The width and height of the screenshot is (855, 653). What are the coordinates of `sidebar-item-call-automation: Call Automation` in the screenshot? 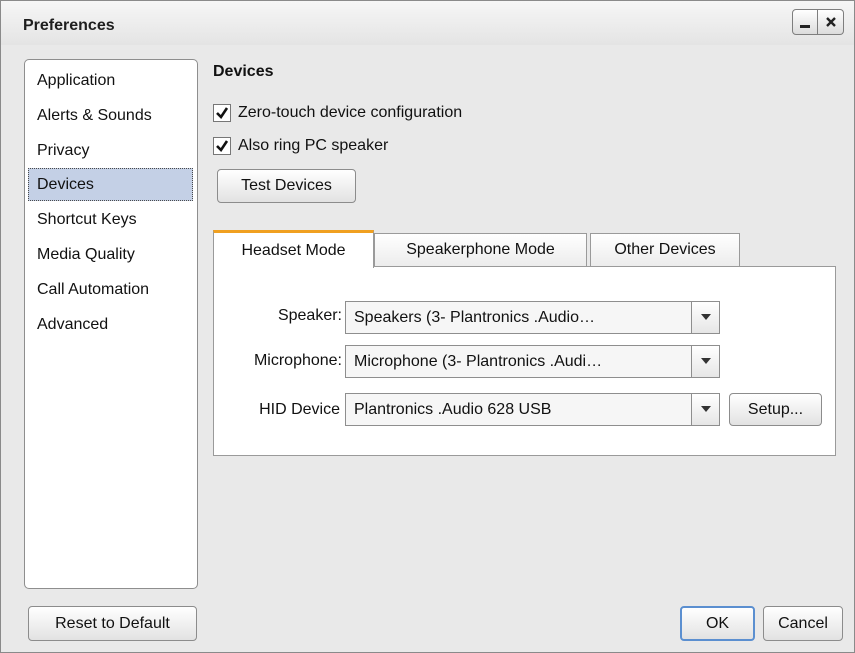 It's located at (110, 289).